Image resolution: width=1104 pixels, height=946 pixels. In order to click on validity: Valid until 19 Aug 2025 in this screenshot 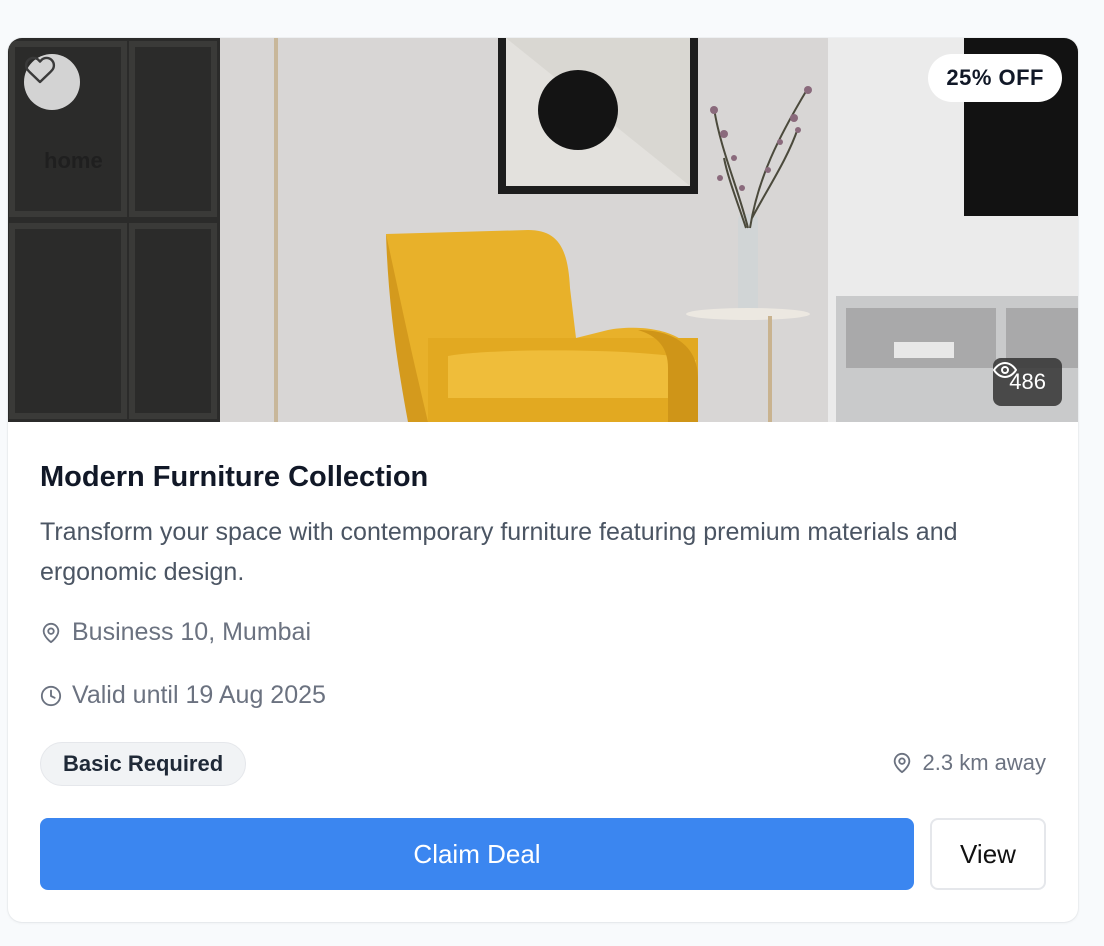, I will do `click(183, 695)`.